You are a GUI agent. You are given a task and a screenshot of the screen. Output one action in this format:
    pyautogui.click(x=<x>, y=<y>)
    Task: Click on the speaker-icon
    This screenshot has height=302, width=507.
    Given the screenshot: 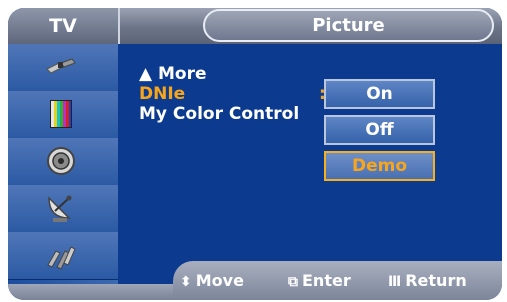 What is the action you would take?
    pyautogui.click(x=61, y=161)
    